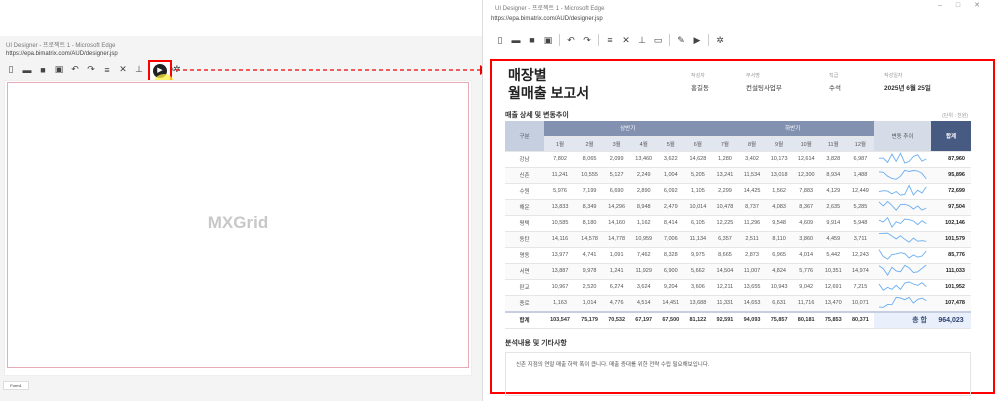 The width and height of the screenshot is (1002, 401). Describe the element at coordinates (833, 207) in the screenshot. I see `month-value: 2,635` at that location.